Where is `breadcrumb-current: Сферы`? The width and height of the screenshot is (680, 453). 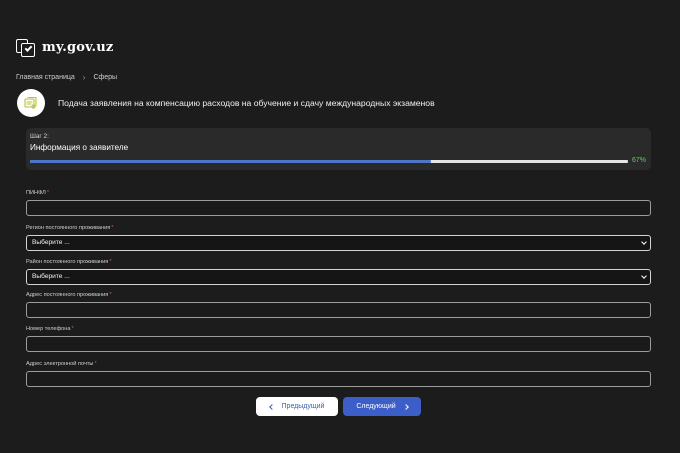
breadcrumb-current: Сферы is located at coordinates (105, 77).